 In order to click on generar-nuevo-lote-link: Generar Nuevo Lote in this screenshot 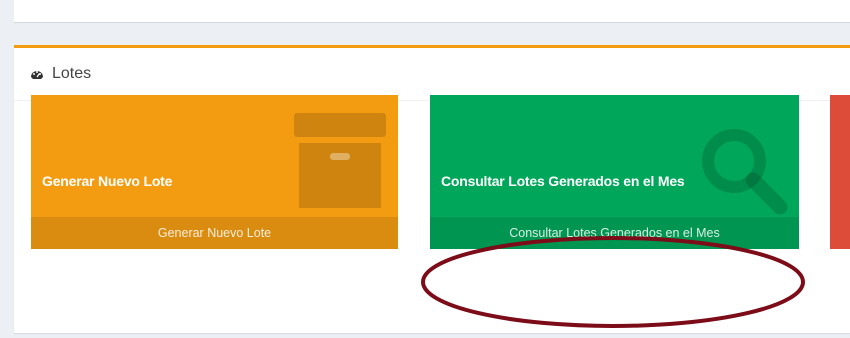, I will do `click(214, 233)`.